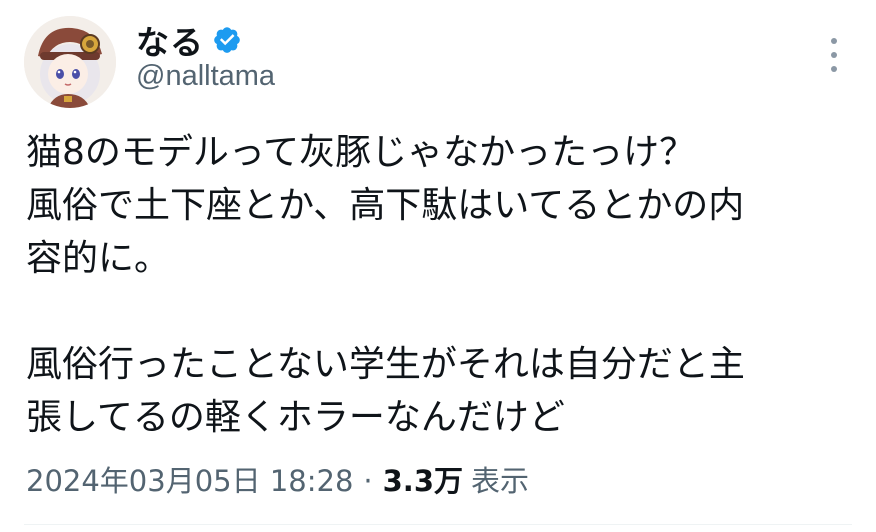 Image resolution: width=876 pixels, height=532 pixels. I want to click on author-handle: @nalltama, so click(205, 76).